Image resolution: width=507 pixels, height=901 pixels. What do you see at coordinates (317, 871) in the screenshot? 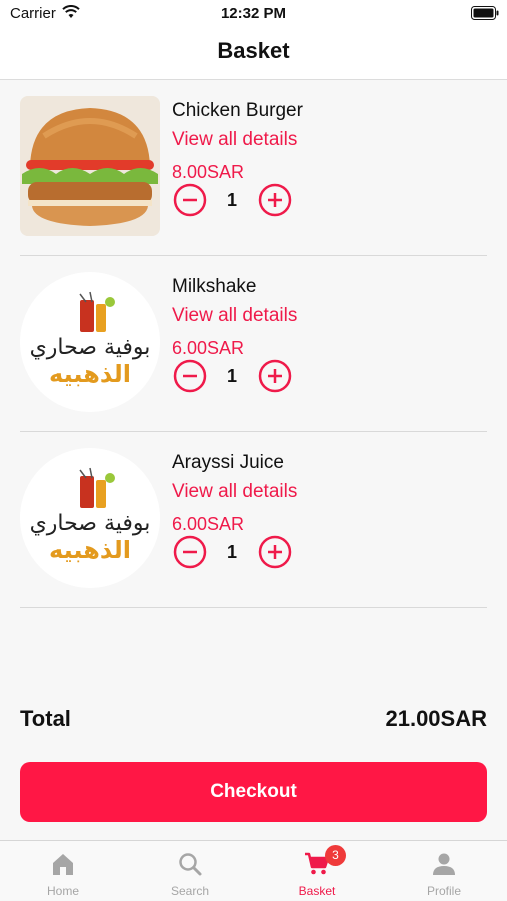
I see `tab-basket: 3 Basket` at bounding box center [317, 871].